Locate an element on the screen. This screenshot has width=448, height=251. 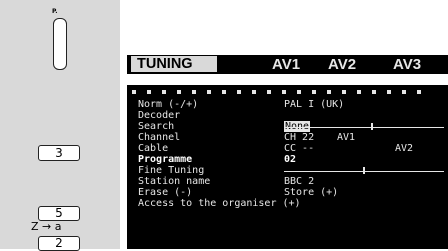
dotted-separator is located at coordinates (290, 92).